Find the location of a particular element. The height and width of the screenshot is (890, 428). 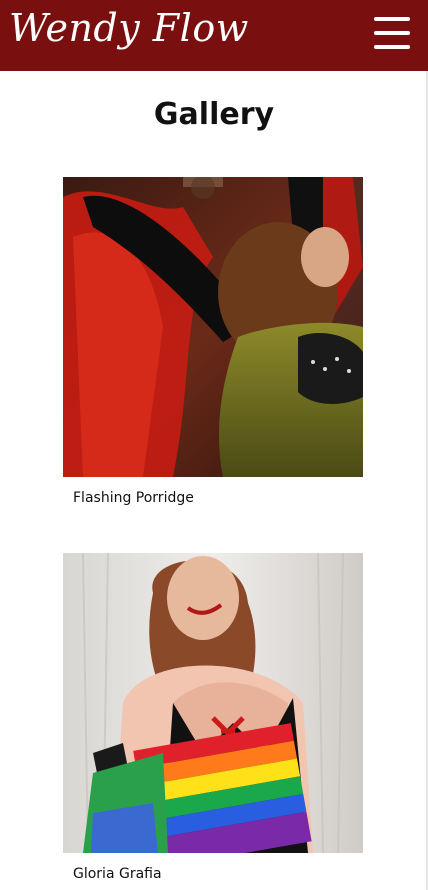

hamburger-menu-icon is located at coordinates (392, 33).